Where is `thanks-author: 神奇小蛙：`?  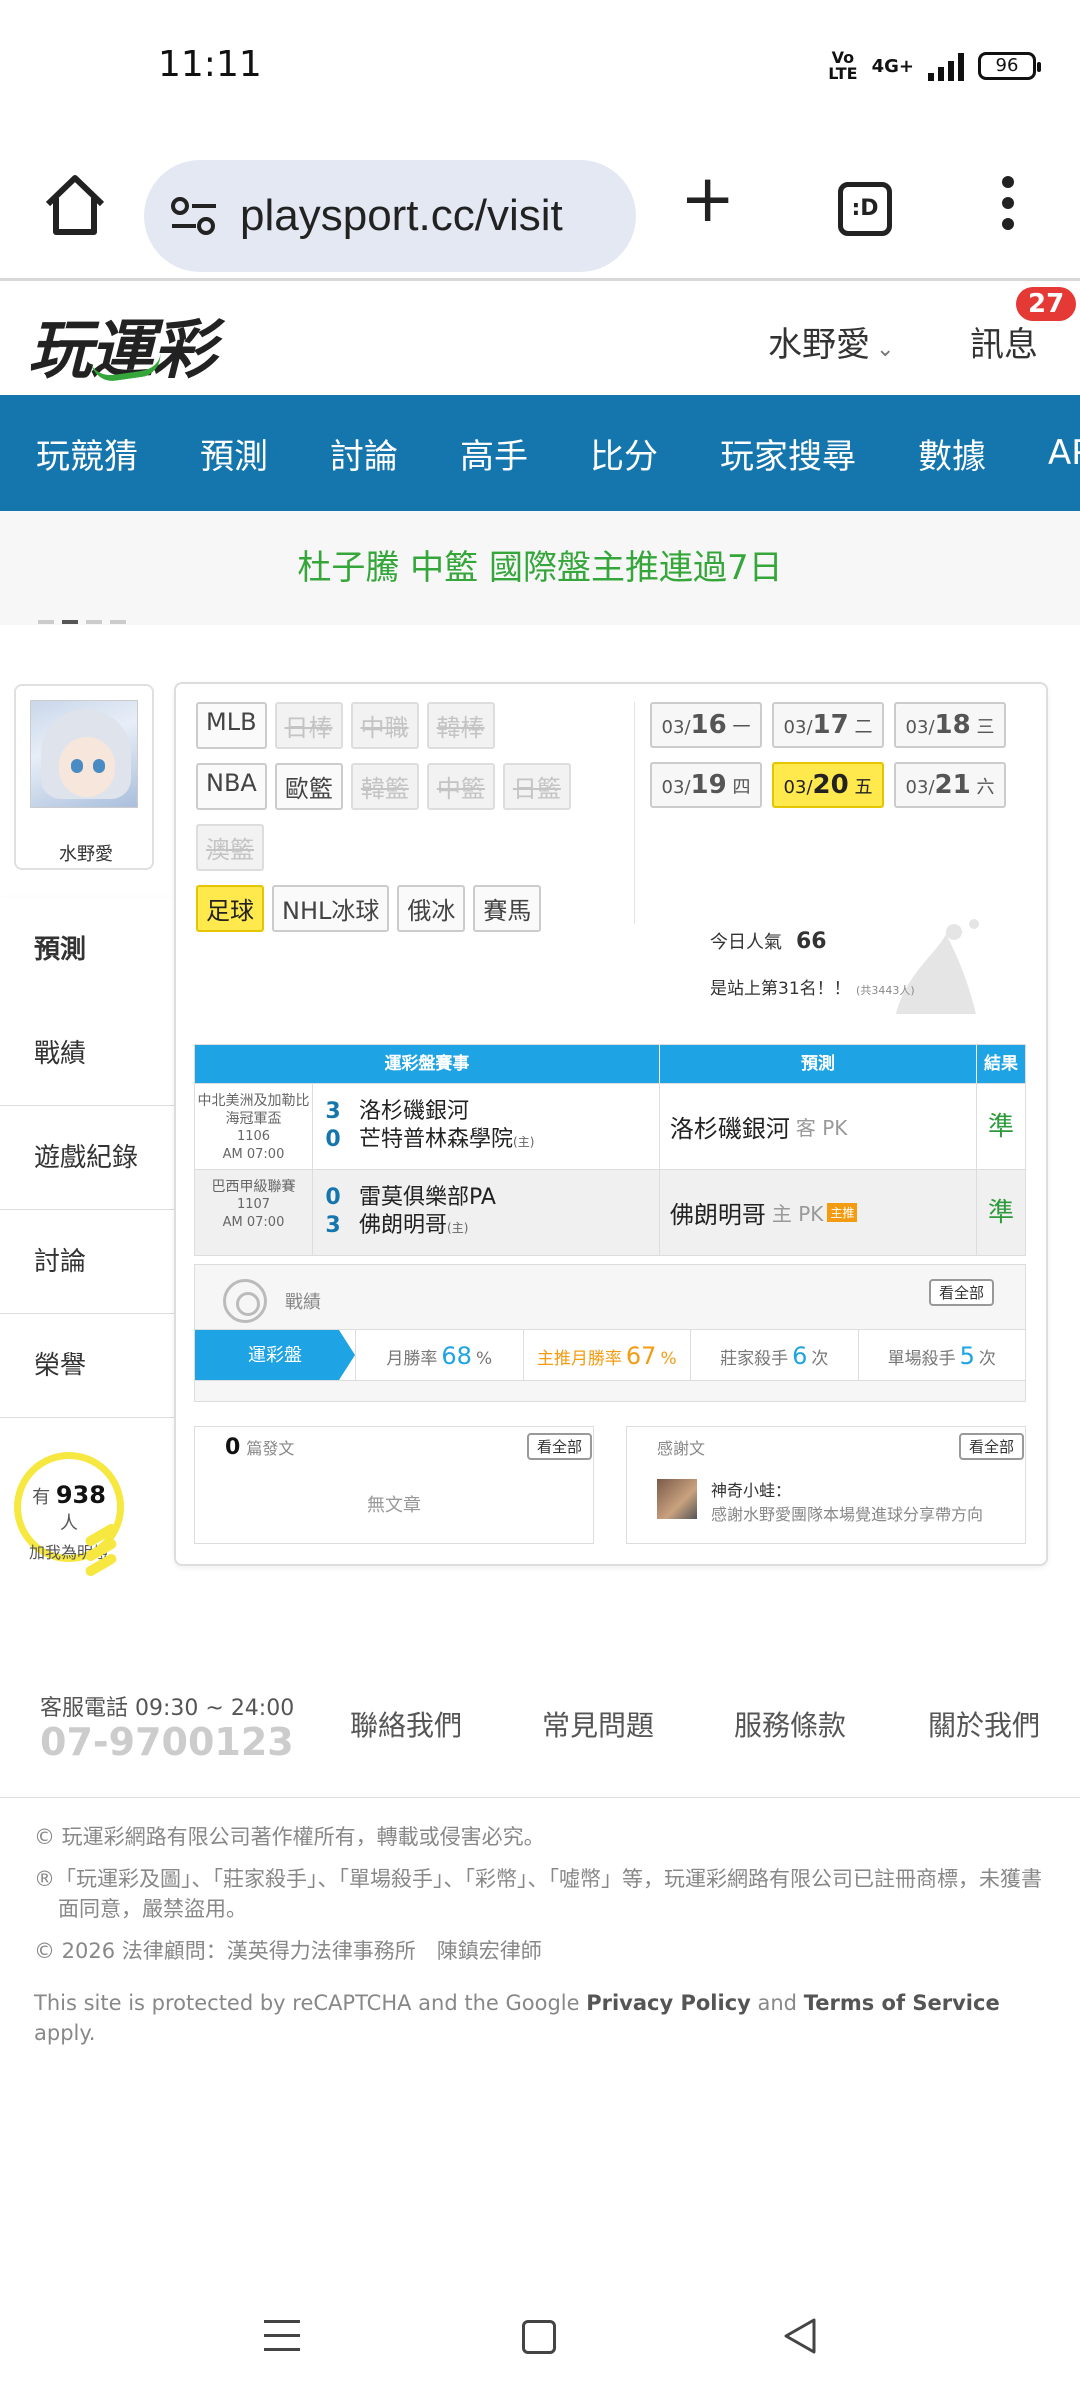 thanks-author: 神奇小蛙： is located at coordinates (751, 1489).